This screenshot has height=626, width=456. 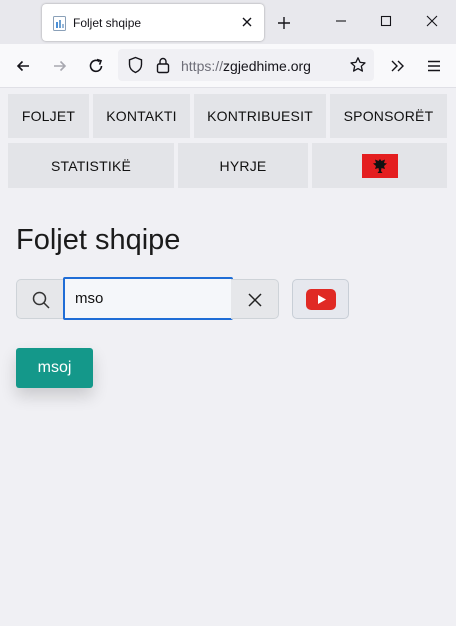 What do you see at coordinates (398, 66) in the screenshot?
I see `overflow-chevrons-icon` at bounding box center [398, 66].